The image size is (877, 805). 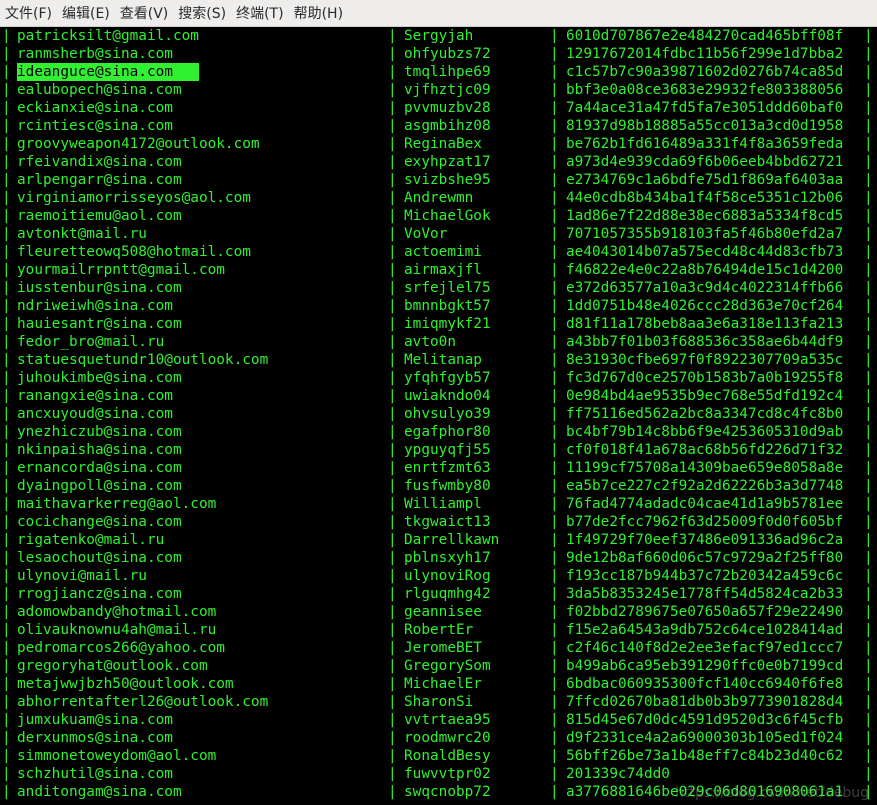 I want to click on email-cell: abhorrentafterl26@outlook.com, so click(x=143, y=702).